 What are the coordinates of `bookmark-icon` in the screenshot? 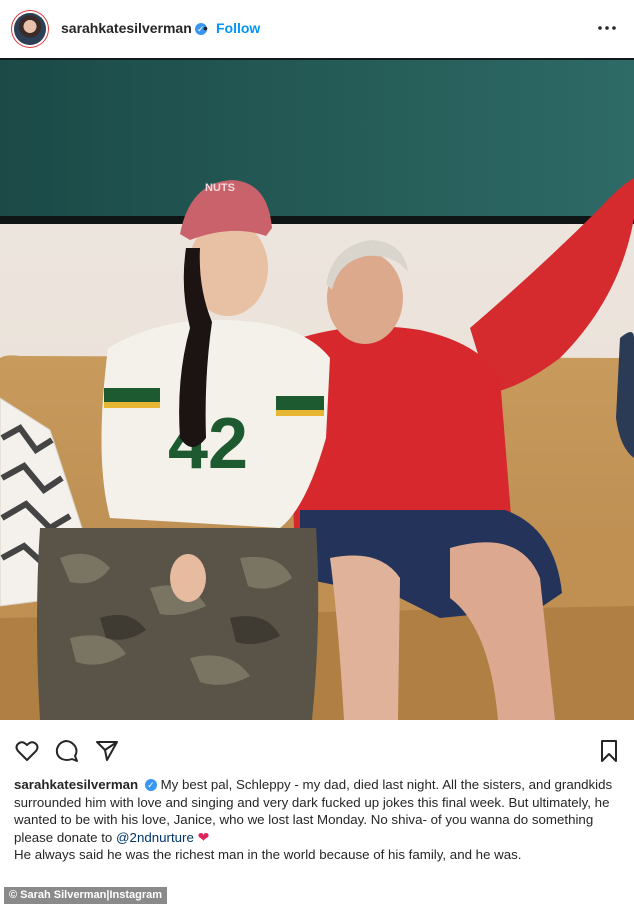 It's located at (609, 751).